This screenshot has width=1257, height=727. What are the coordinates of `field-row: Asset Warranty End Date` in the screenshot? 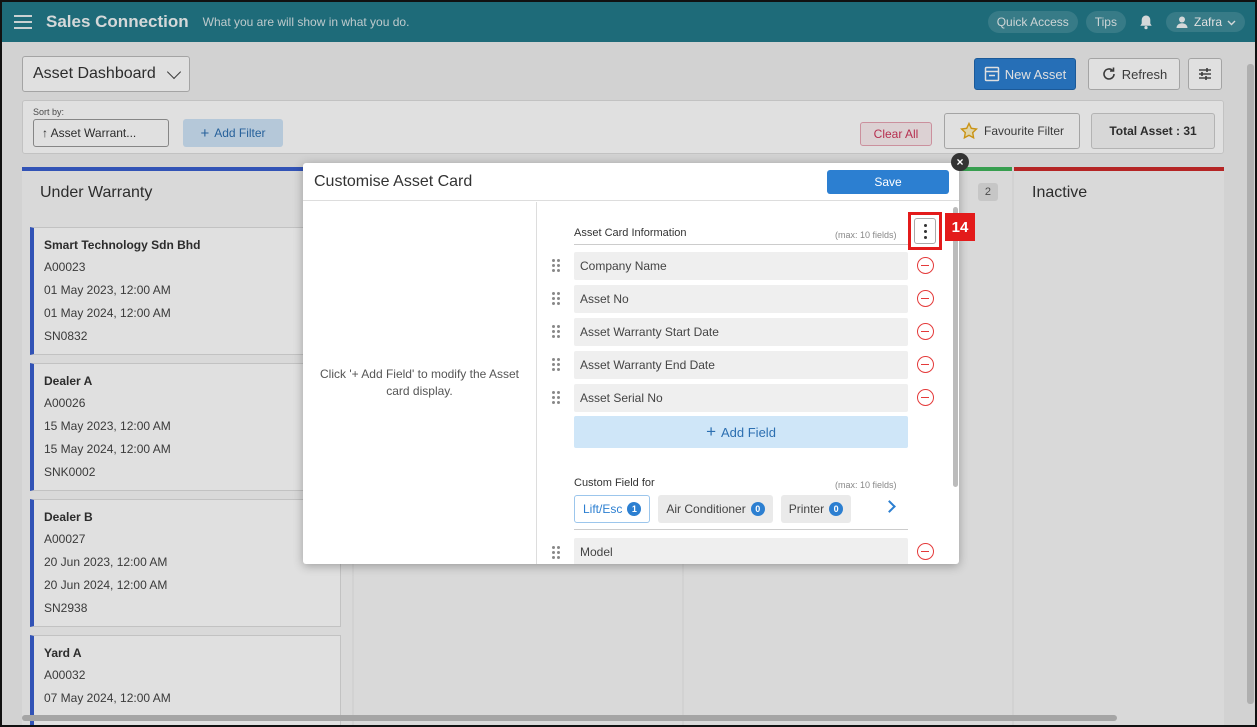 It's located at (741, 365).